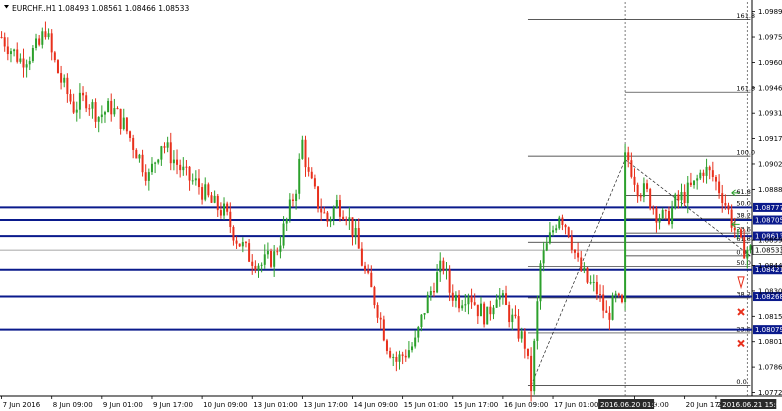 Image resolution: width=782 pixels, height=411 pixels. I want to click on time-tick-label: 15 Jun 17:00, so click(476, 405).